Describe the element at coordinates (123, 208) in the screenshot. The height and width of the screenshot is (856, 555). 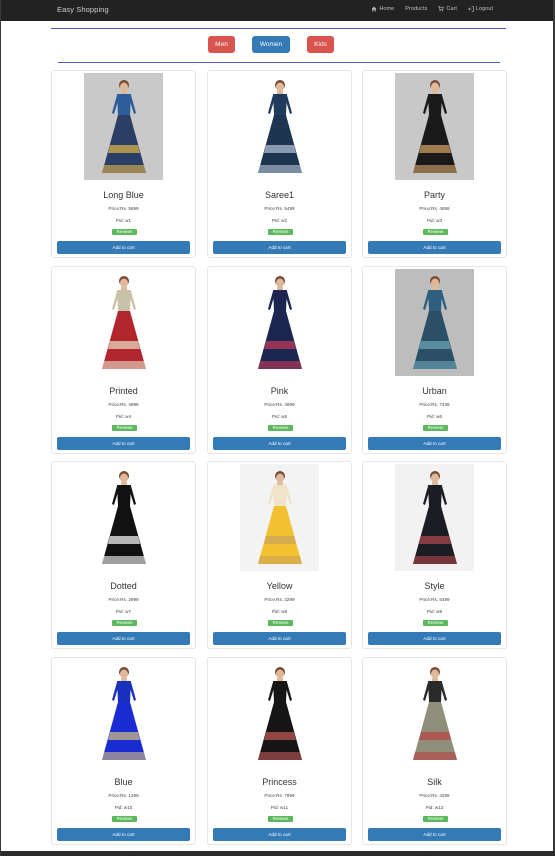
I see `product-price: Price:Rs. 5999` at that location.